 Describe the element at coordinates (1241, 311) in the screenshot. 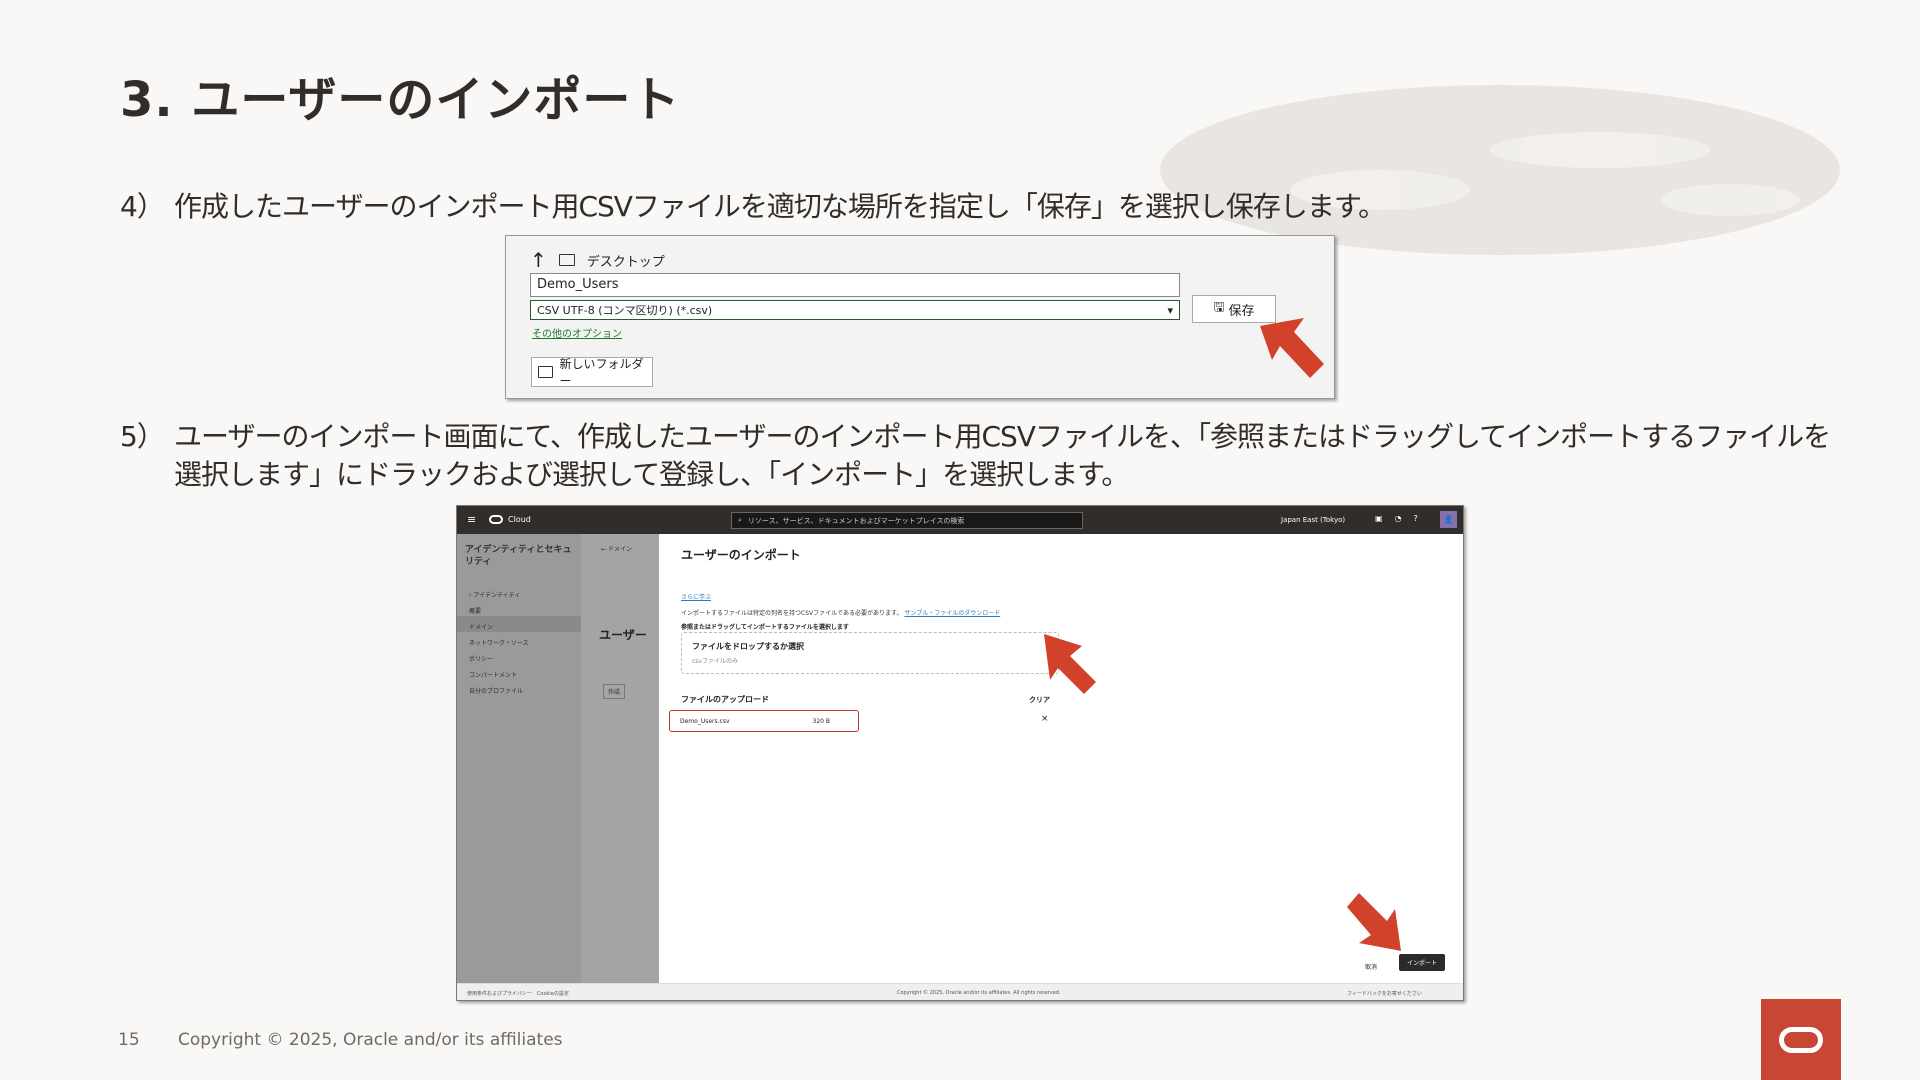

I see `save-button-label: 保存` at that location.